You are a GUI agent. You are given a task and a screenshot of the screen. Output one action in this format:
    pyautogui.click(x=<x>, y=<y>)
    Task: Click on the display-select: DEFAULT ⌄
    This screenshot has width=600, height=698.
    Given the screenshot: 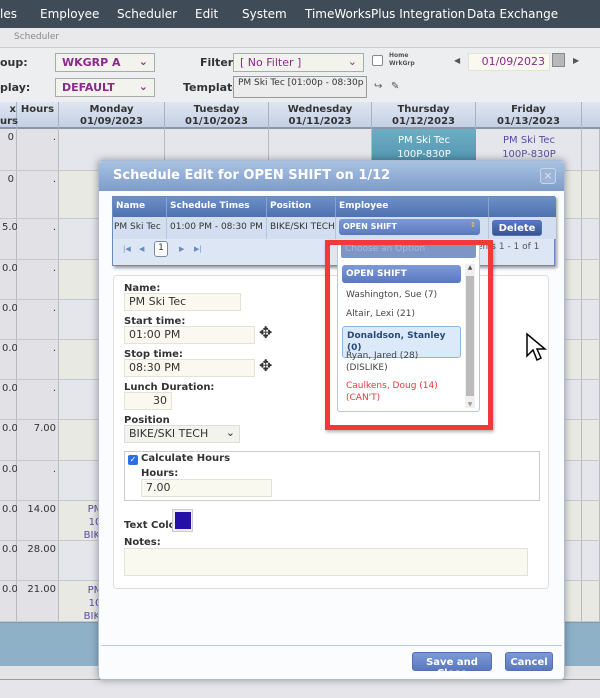 What is the action you would take?
    pyautogui.click(x=105, y=87)
    